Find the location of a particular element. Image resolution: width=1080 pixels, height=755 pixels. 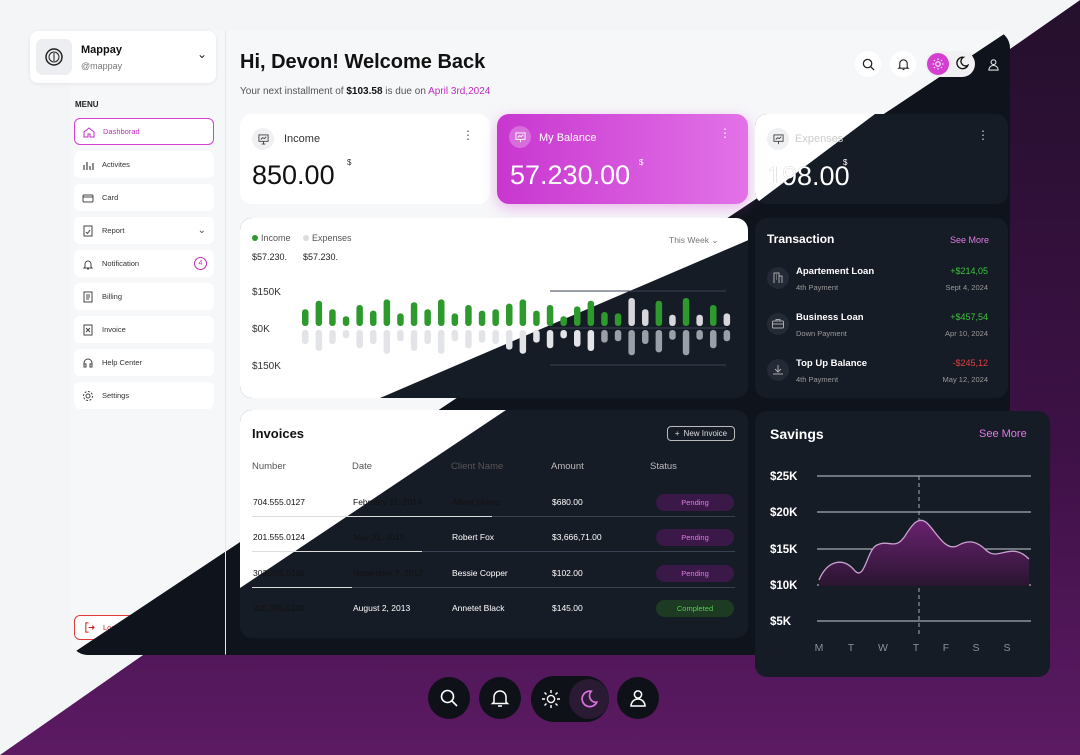

sidebar-item-help-center: Help Center is located at coordinates (144, 362).